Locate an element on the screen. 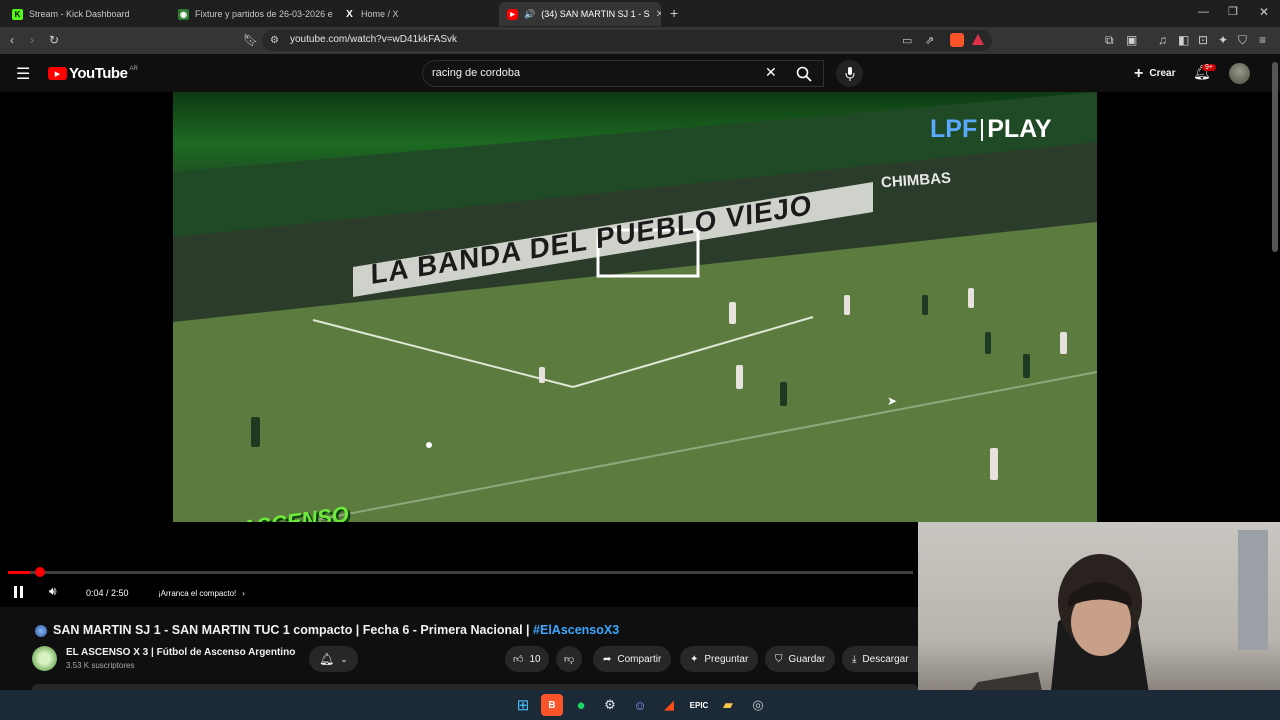 The height and width of the screenshot is (720, 1280). chevron-down-icon: ⌄ is located at coordinates (344, 658).